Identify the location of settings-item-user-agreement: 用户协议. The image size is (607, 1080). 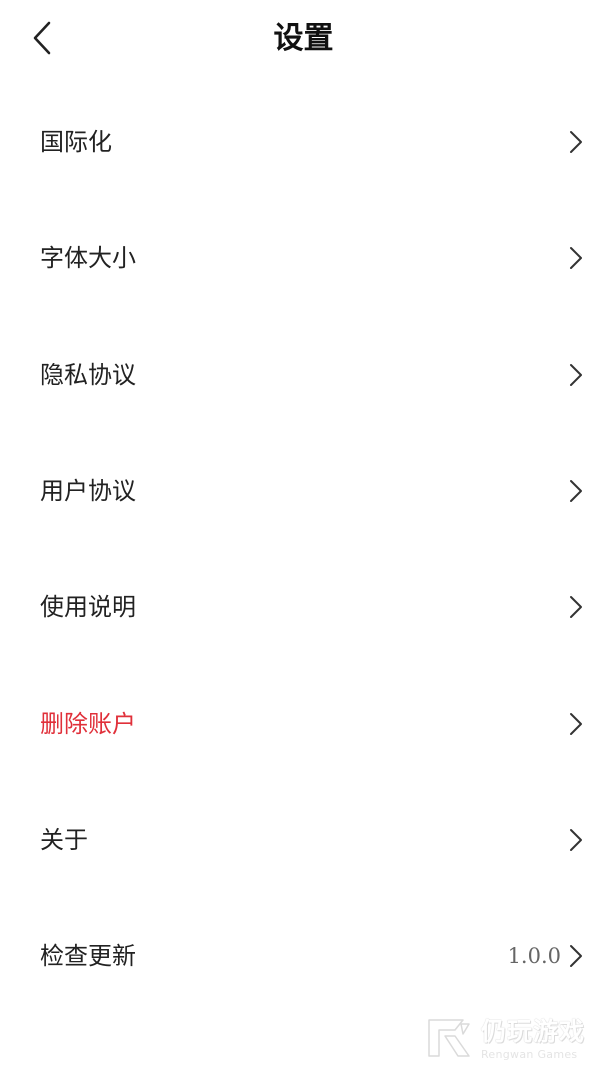
(303, 491).